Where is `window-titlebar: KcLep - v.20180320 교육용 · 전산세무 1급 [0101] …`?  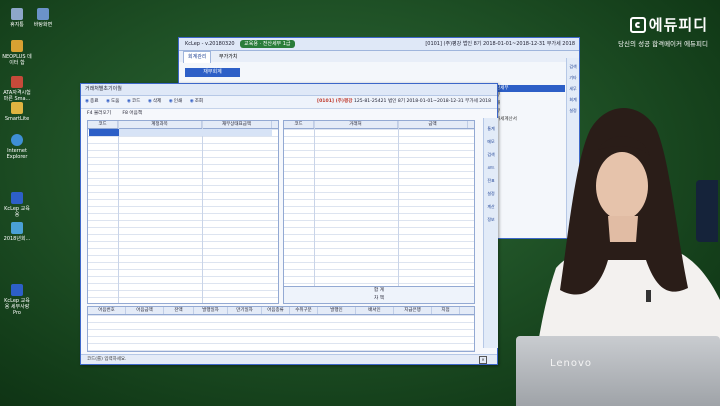
window-titlebar: KcLep - v.20180320 교육용 · 전산세무 1급 [0101] … is located at coordinates (379, 44).